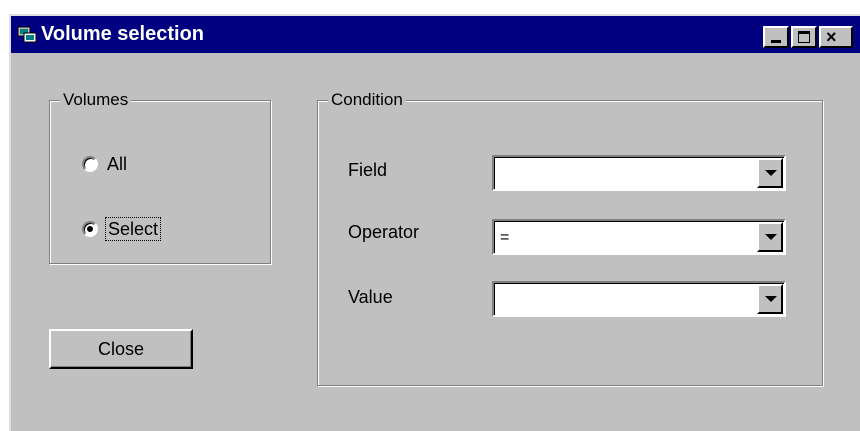 The width and height of the screenshot is (860, 431). Describe the element at coordinates (776, 37) in the screenshot. I see `minimize-button` at that location.